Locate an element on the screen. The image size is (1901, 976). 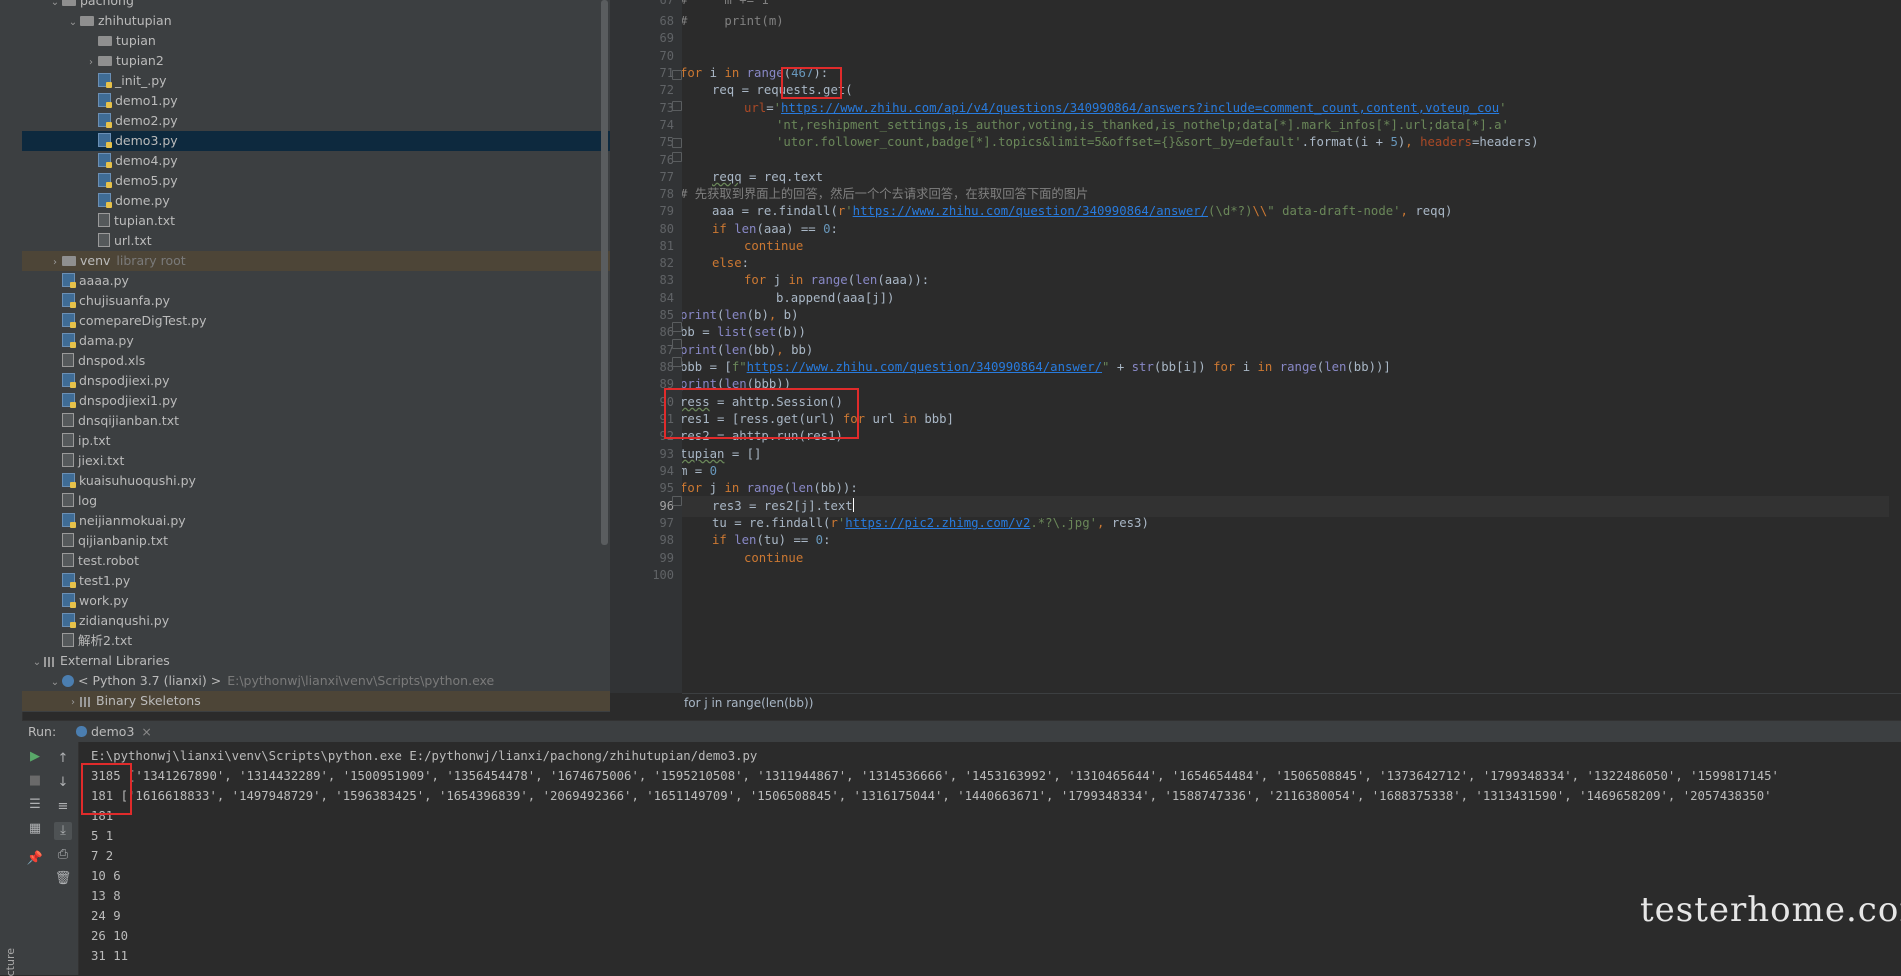
scroll-to-end-icon: ⤓ is located at coordinates (63, 831).